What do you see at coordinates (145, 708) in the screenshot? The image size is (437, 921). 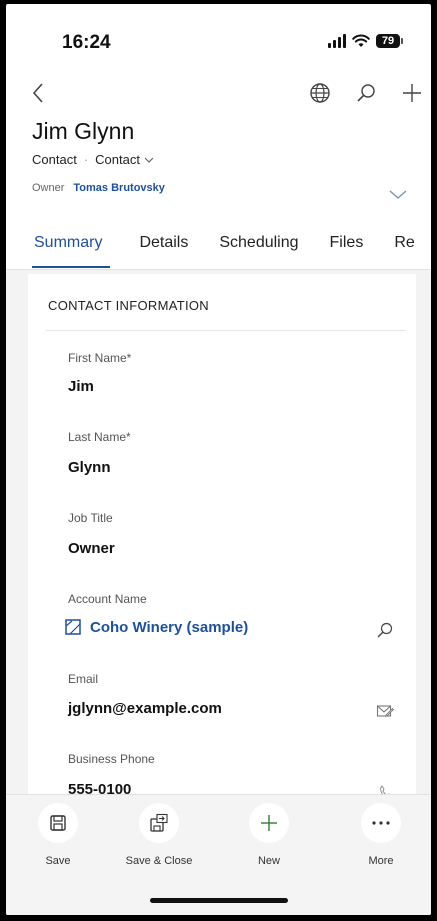 I see `email-field: jglynn@example.com` at bounding box center [145, 708].